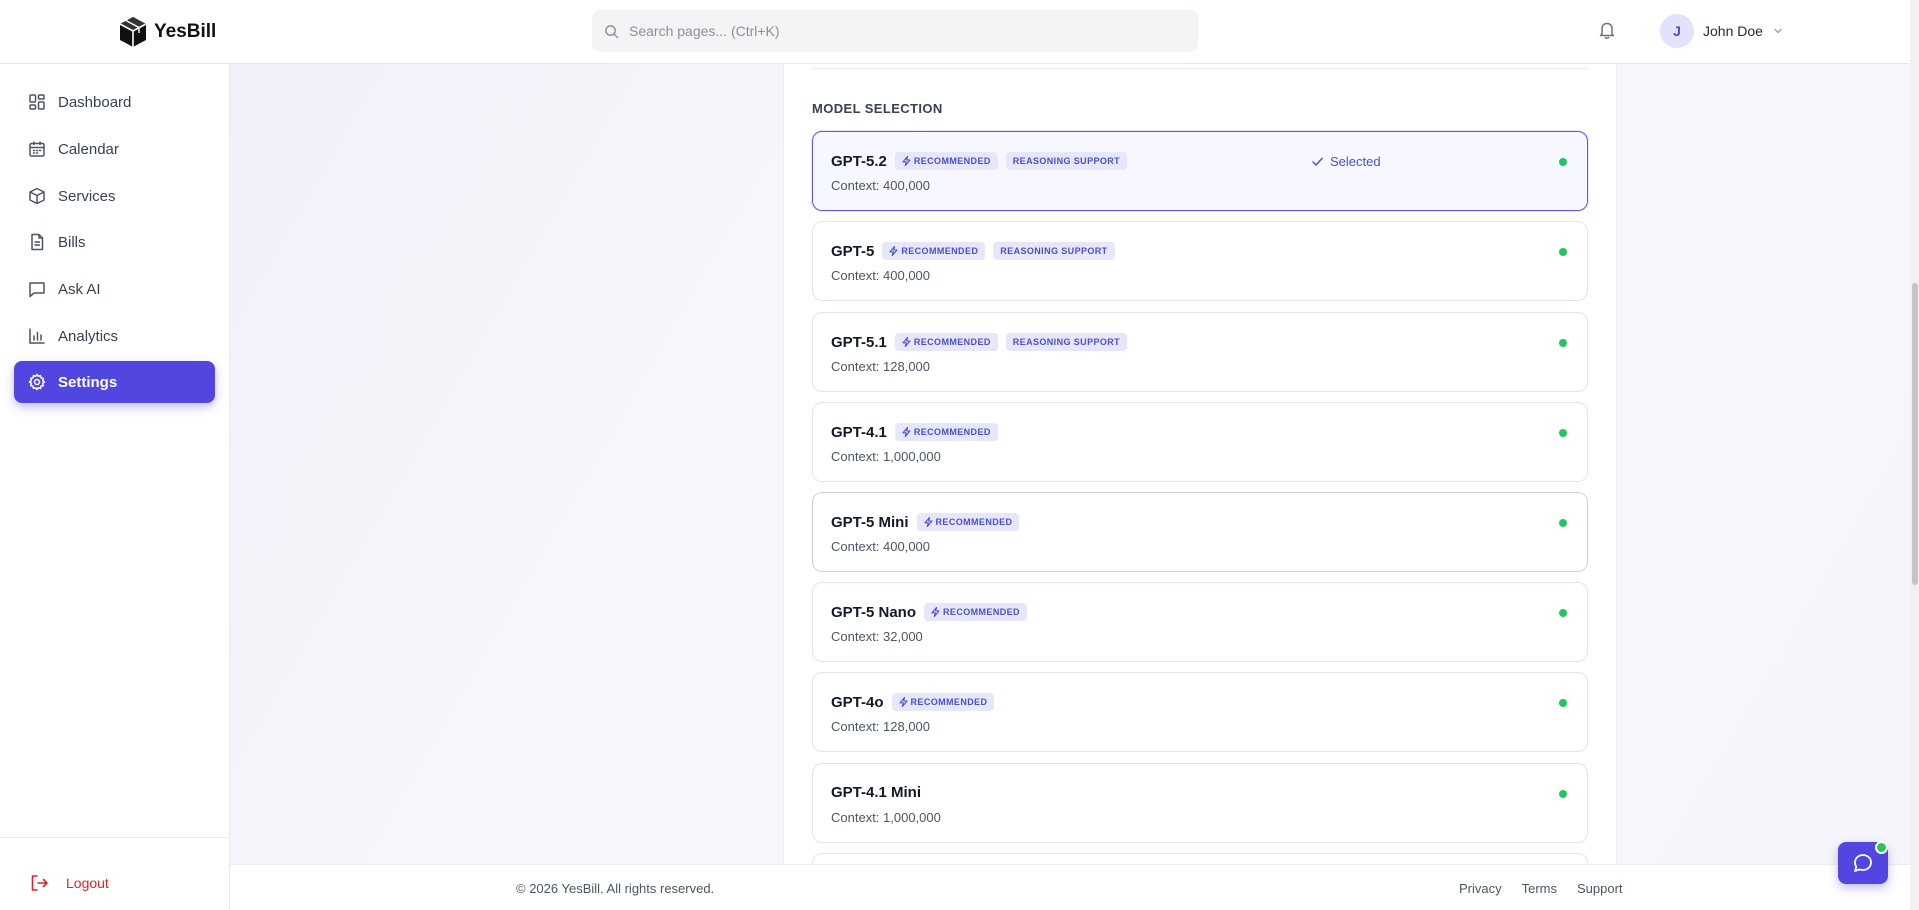 The image size is (1919, 910). I want to click on footer-links: Privacy Terms Support, so click(1541, 888).